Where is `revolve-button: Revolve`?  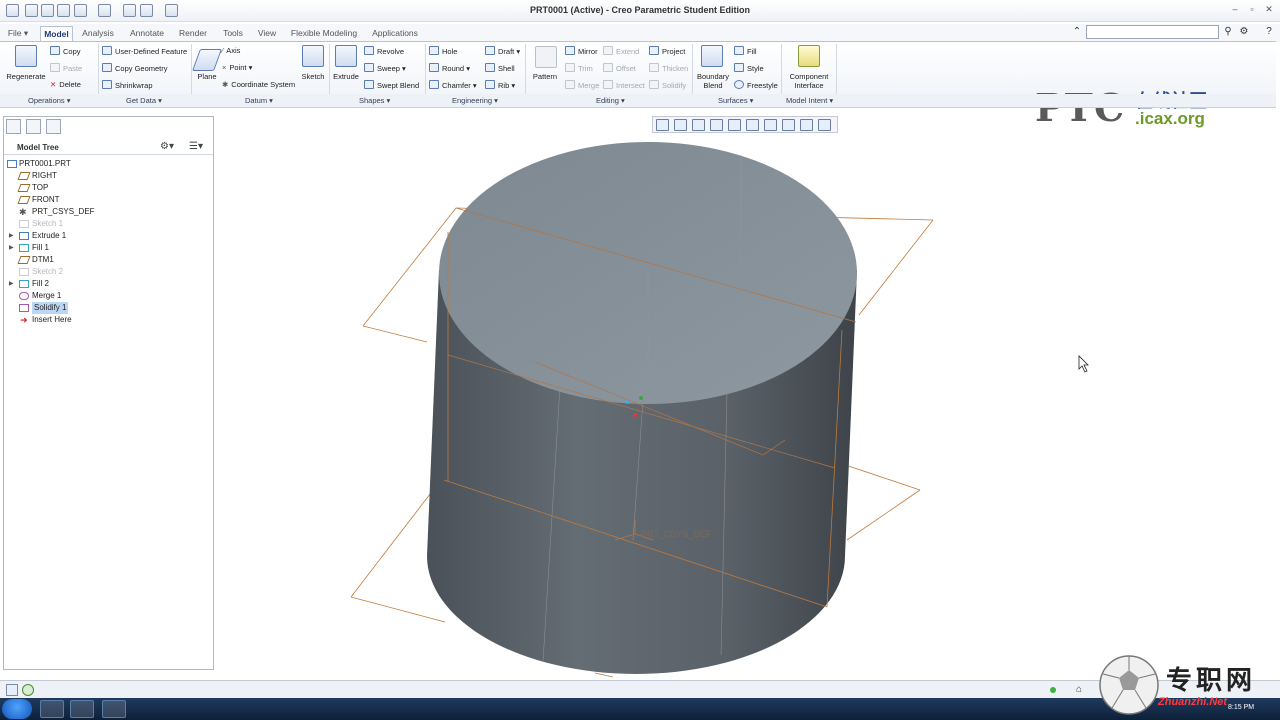 revolve-button: Revolve is located at coordinates (384, 51).